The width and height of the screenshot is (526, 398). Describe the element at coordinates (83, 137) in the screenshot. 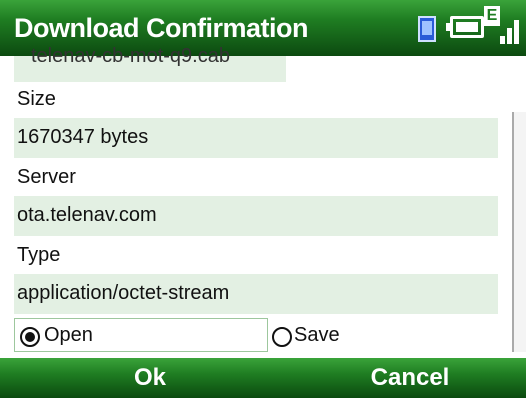

I see `size-value: 1670347 bytes` at that location.